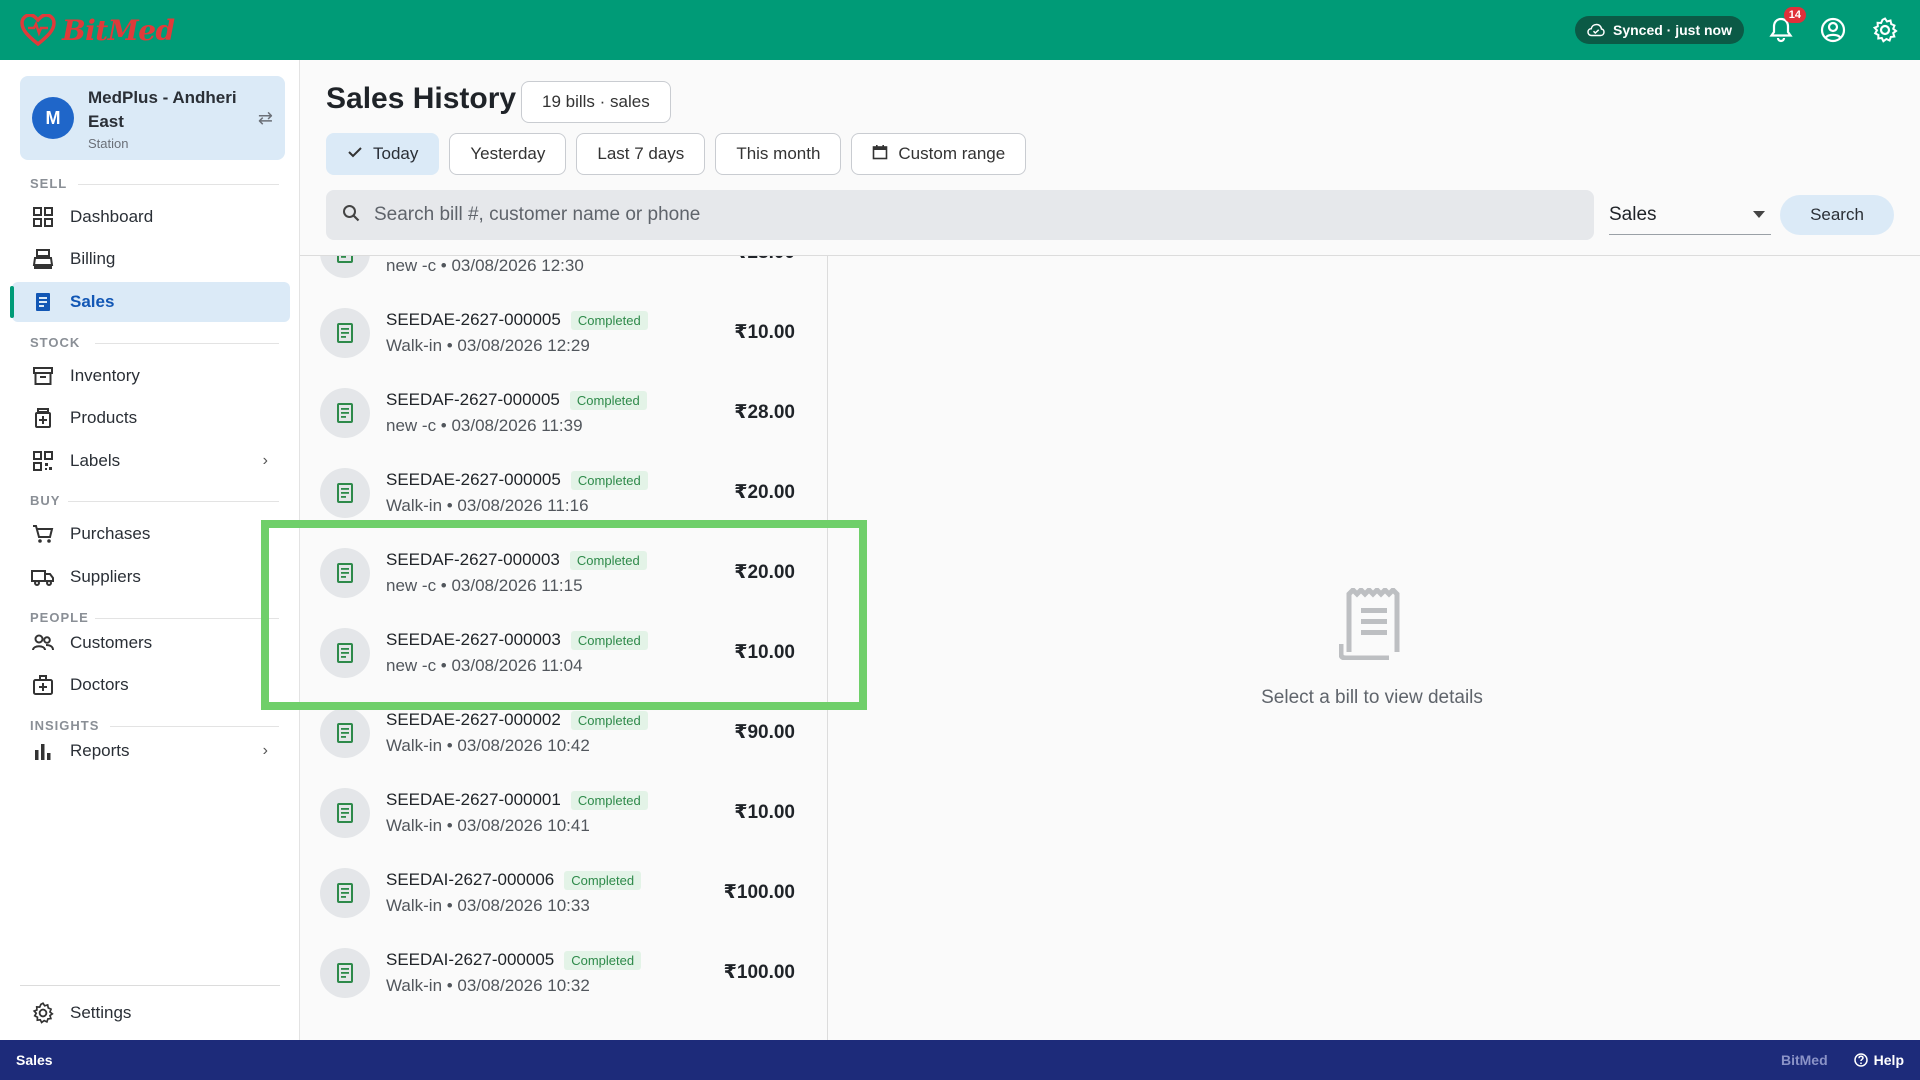  I want to click on filter-yesterday-chip: Yesterday, so click(508, 154).